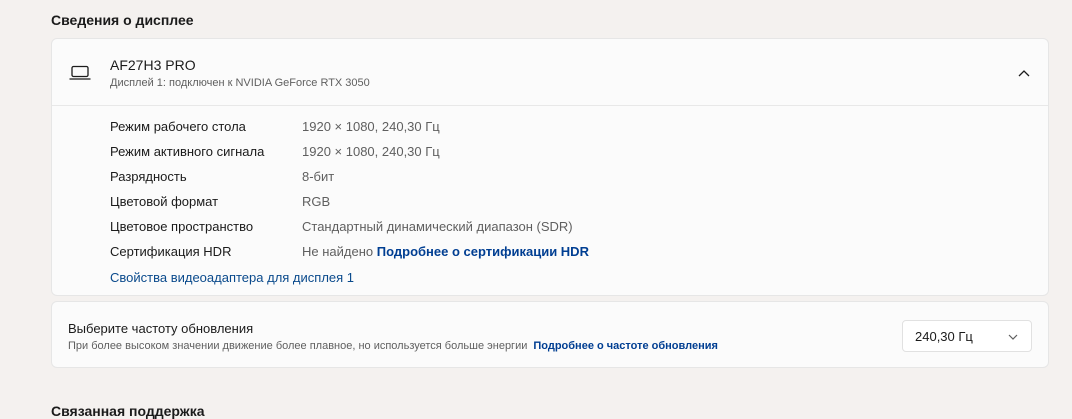  What do you see at coordinates (232, 277) in the screenshot?
I see `adapter-properties-link: Свойства видеоадаптера для дисплея 1` at bounding box center [232, 277].